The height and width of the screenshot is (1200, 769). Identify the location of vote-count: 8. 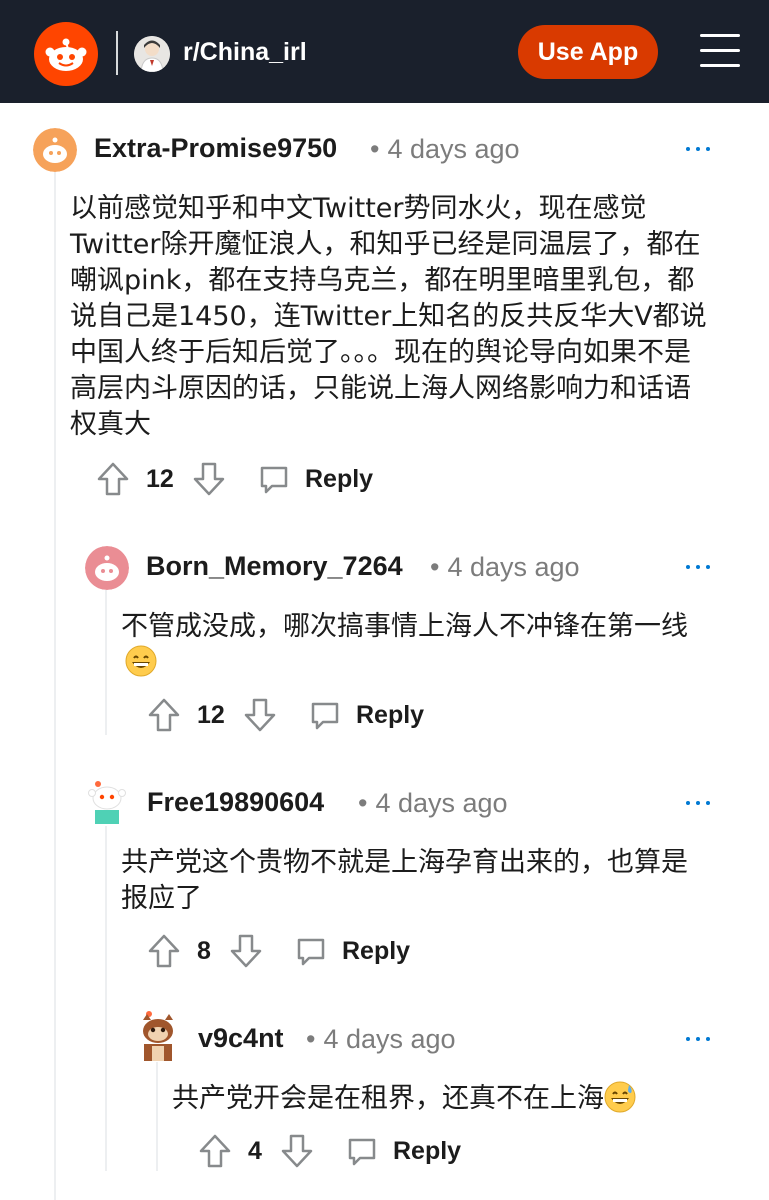
(204, 951).